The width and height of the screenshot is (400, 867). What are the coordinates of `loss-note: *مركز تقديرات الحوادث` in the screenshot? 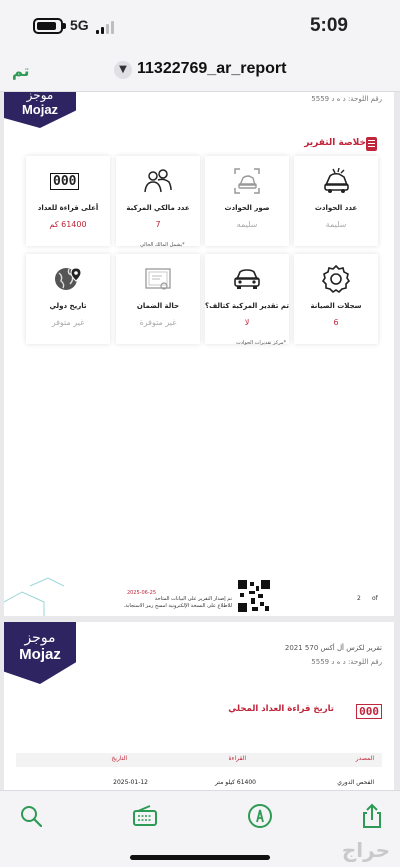 It's located at (261, 343).